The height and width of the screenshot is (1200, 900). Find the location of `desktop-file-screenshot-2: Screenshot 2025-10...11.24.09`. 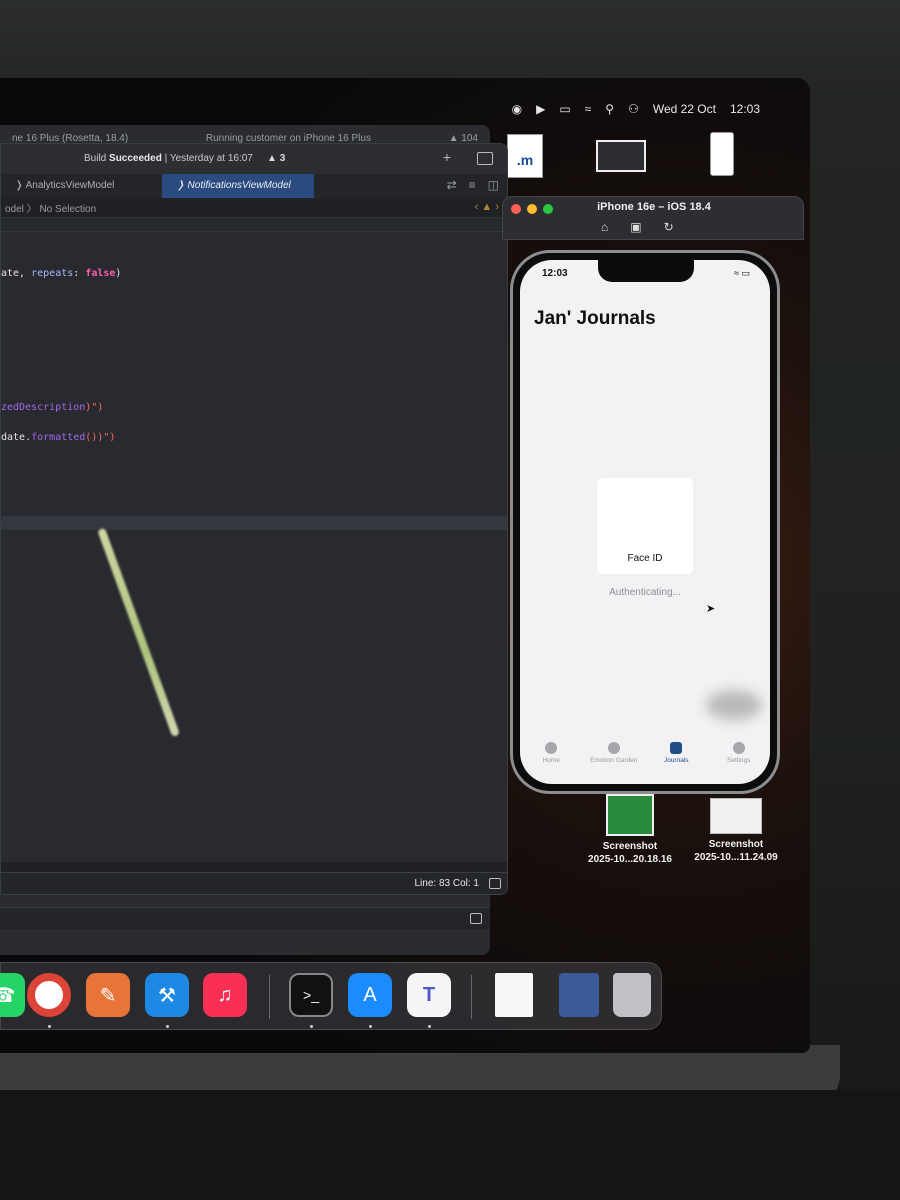

desktop-file-screenshot-2: Screenshot 2025-10...11.24.09 is located at coordinates (736, 829).